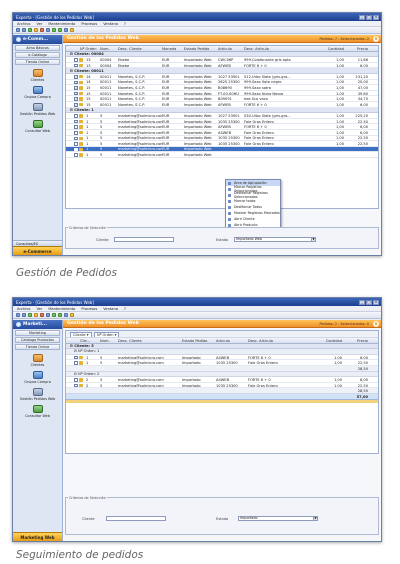 This screenshot has height=564, width=400. I want to click on sidebar-button-ecatalogo: e-Catálogo, so click(37, 55).